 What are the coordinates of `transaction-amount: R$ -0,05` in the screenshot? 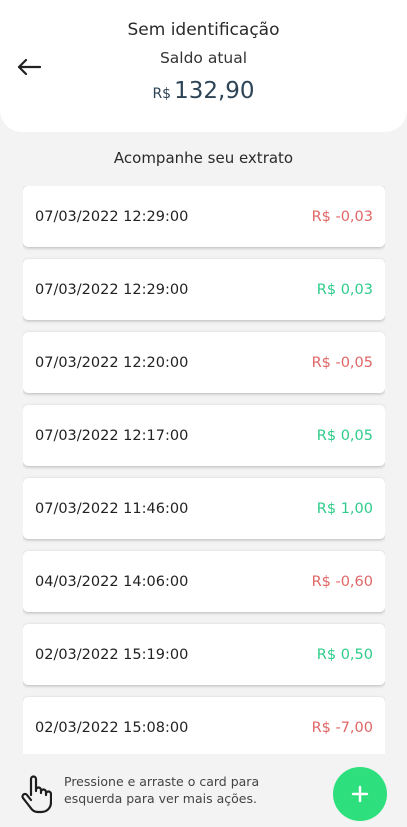 It's located at (342, 362).